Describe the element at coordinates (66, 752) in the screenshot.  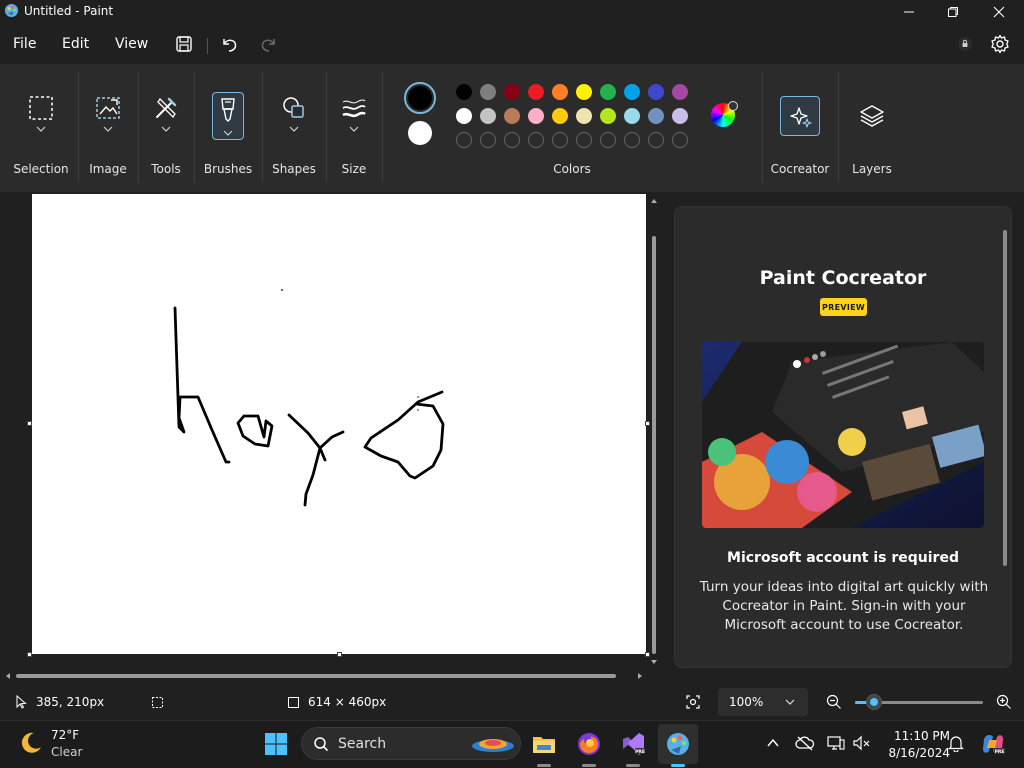
I see `weather-condition: Clear` at that location.